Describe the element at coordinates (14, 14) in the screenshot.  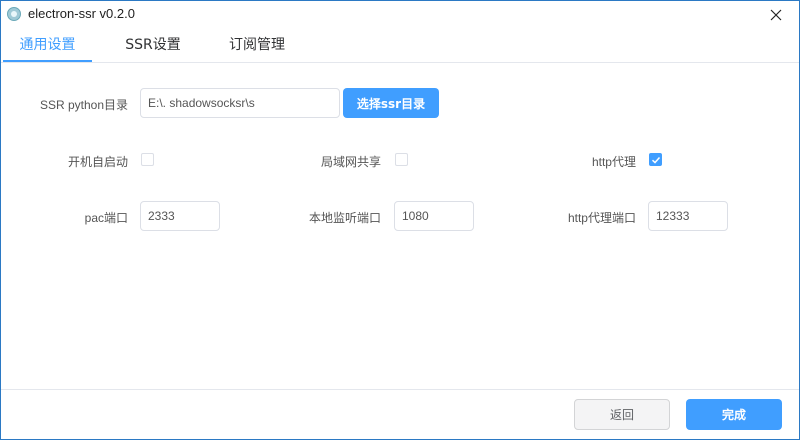
I see `app-logo-icon` at that location.